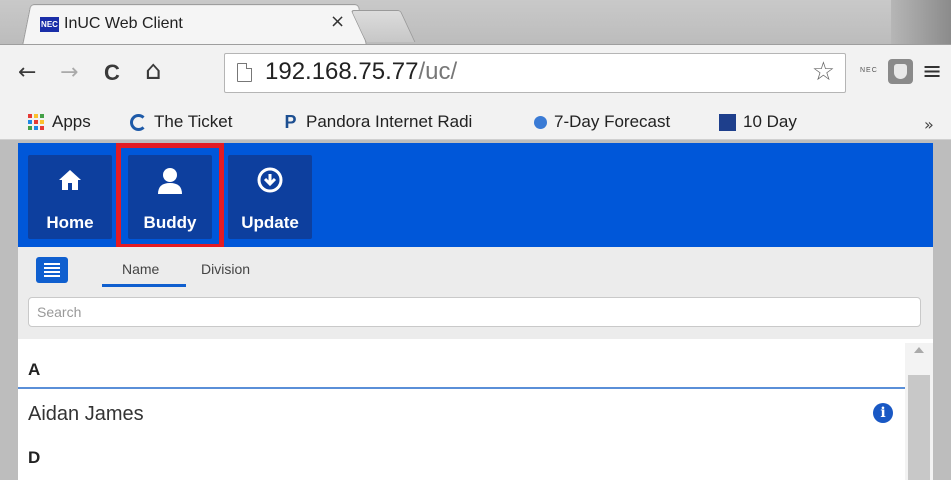 The width and height of the screenshot is (951, 480). I want to click on page-icon, so click(244, 72).